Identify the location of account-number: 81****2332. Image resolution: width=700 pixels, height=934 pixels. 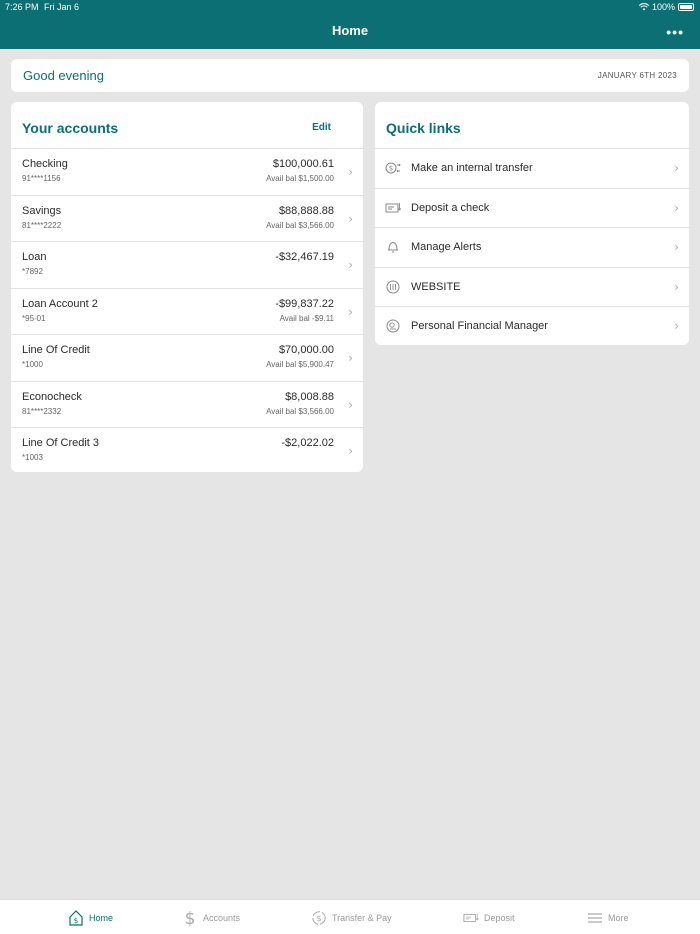
(42, 411).